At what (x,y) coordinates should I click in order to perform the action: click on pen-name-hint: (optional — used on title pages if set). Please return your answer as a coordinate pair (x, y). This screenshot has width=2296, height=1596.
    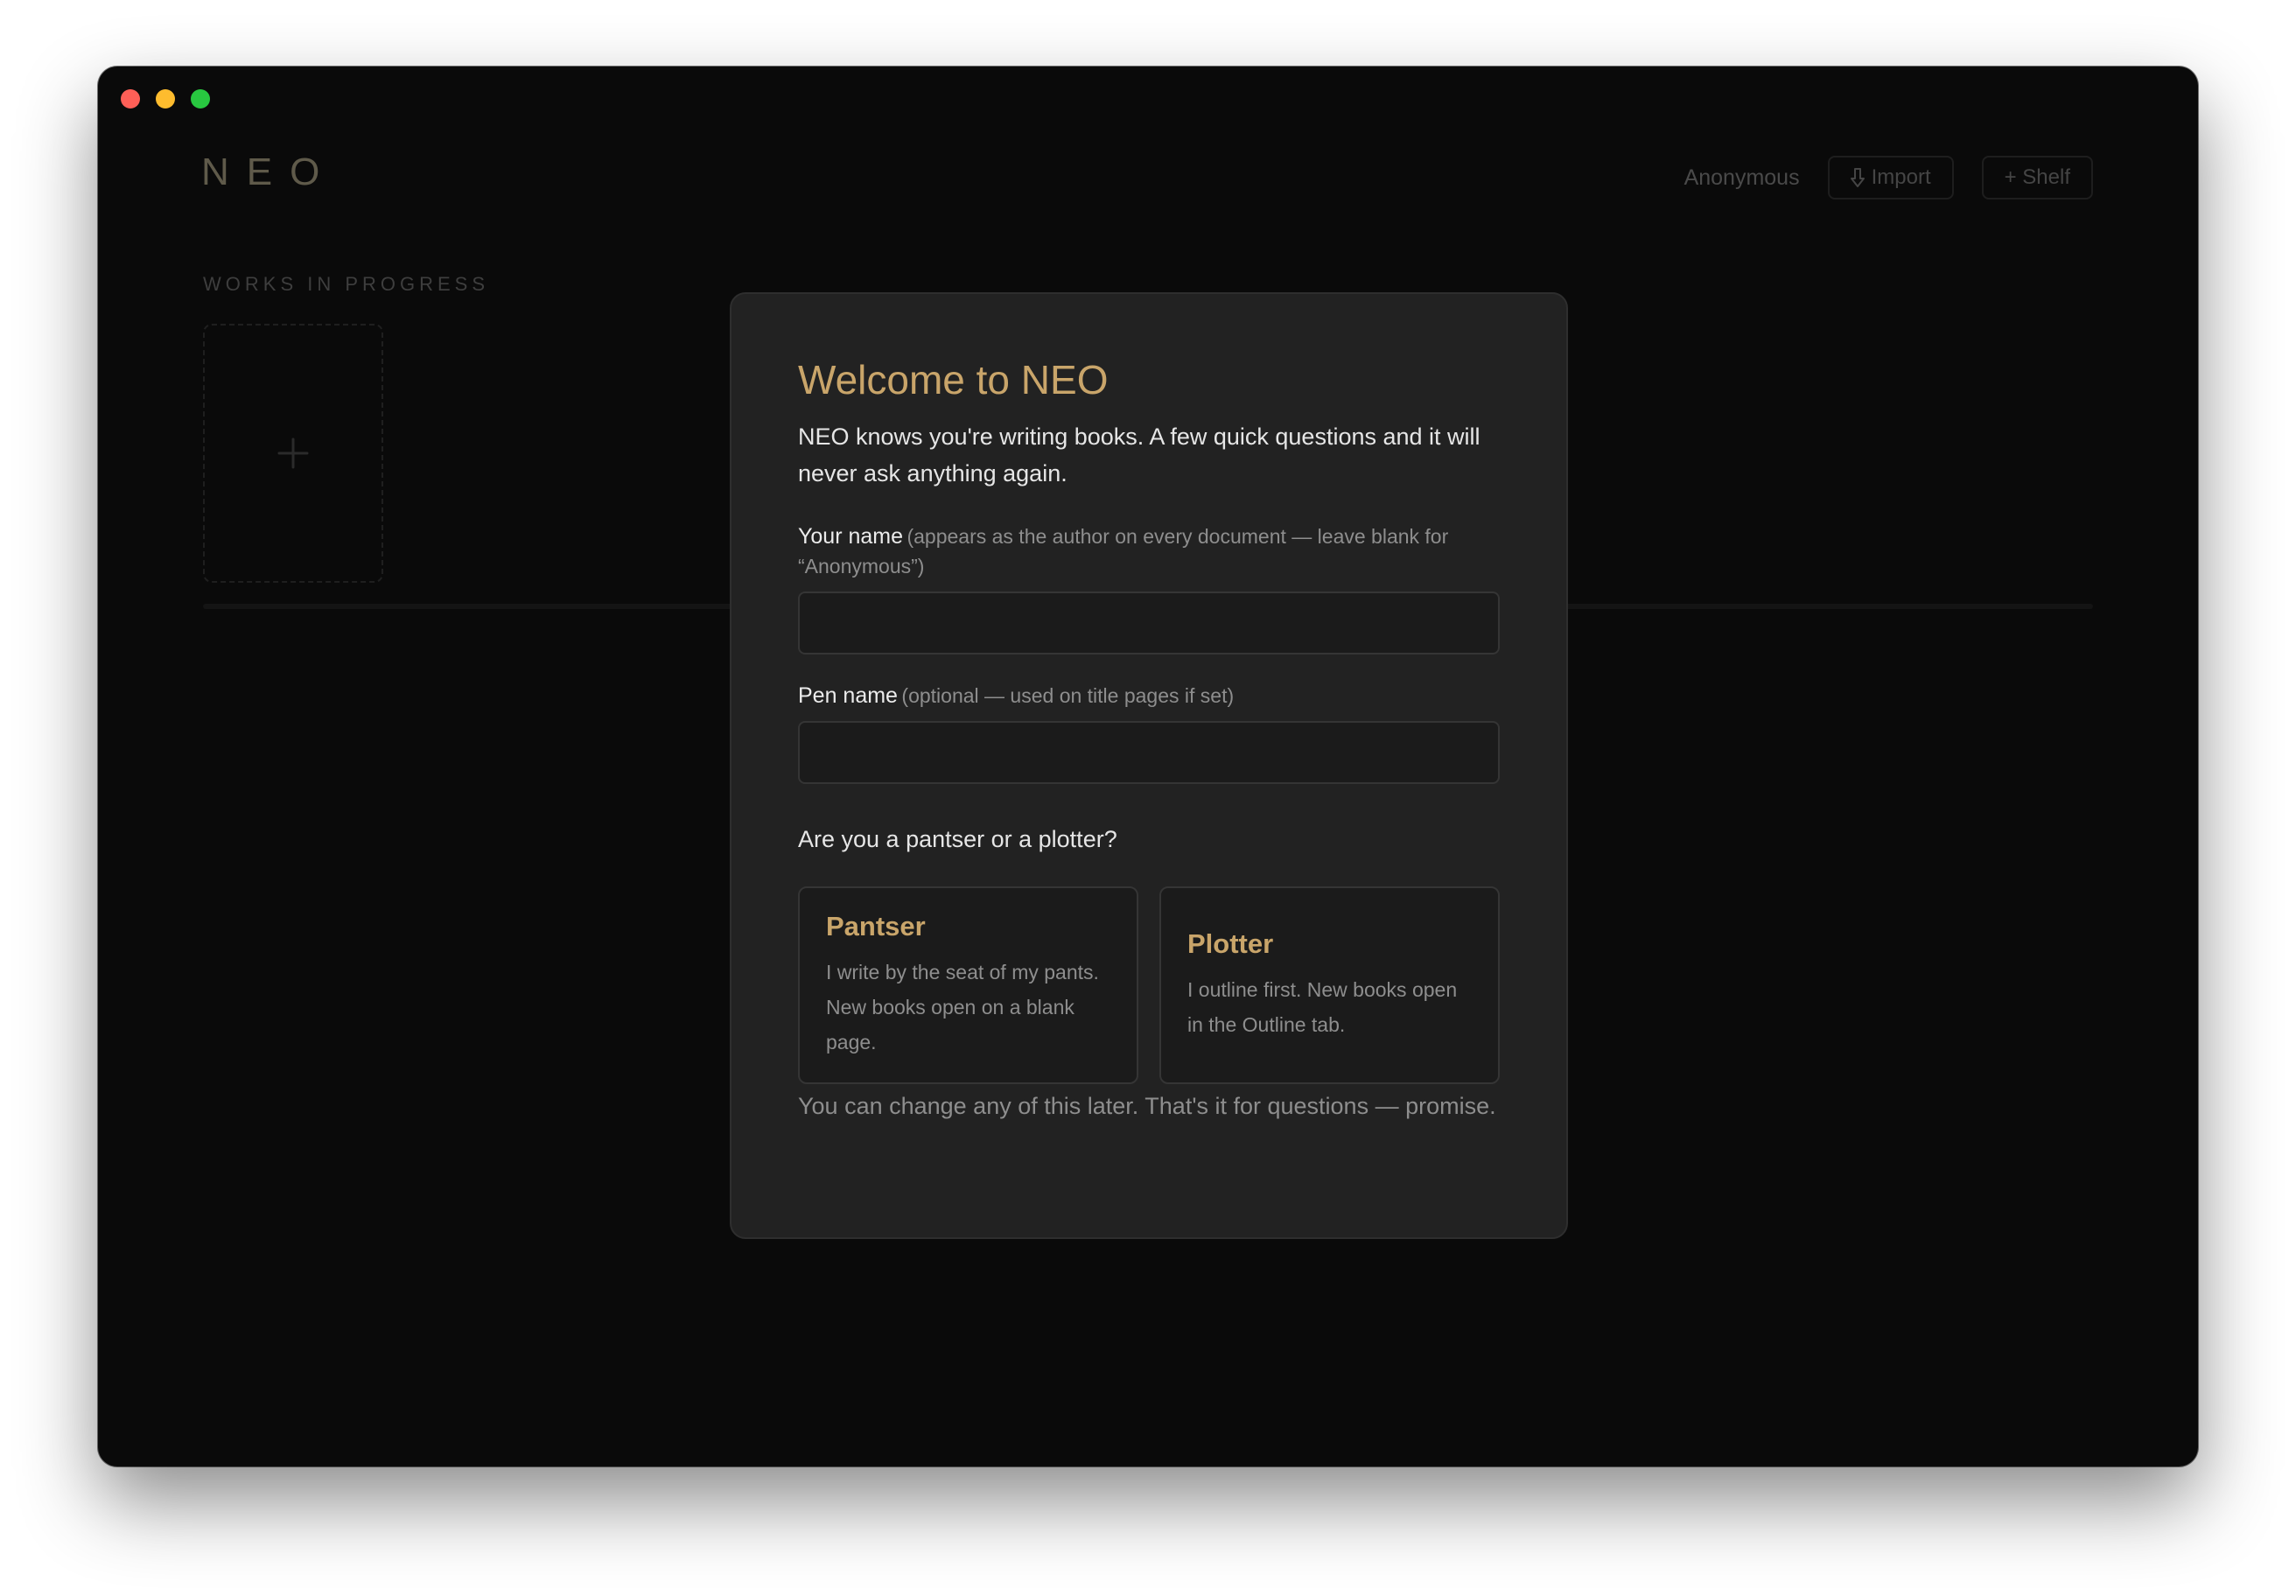
    Looking at the image, I should click on (1068, 695).